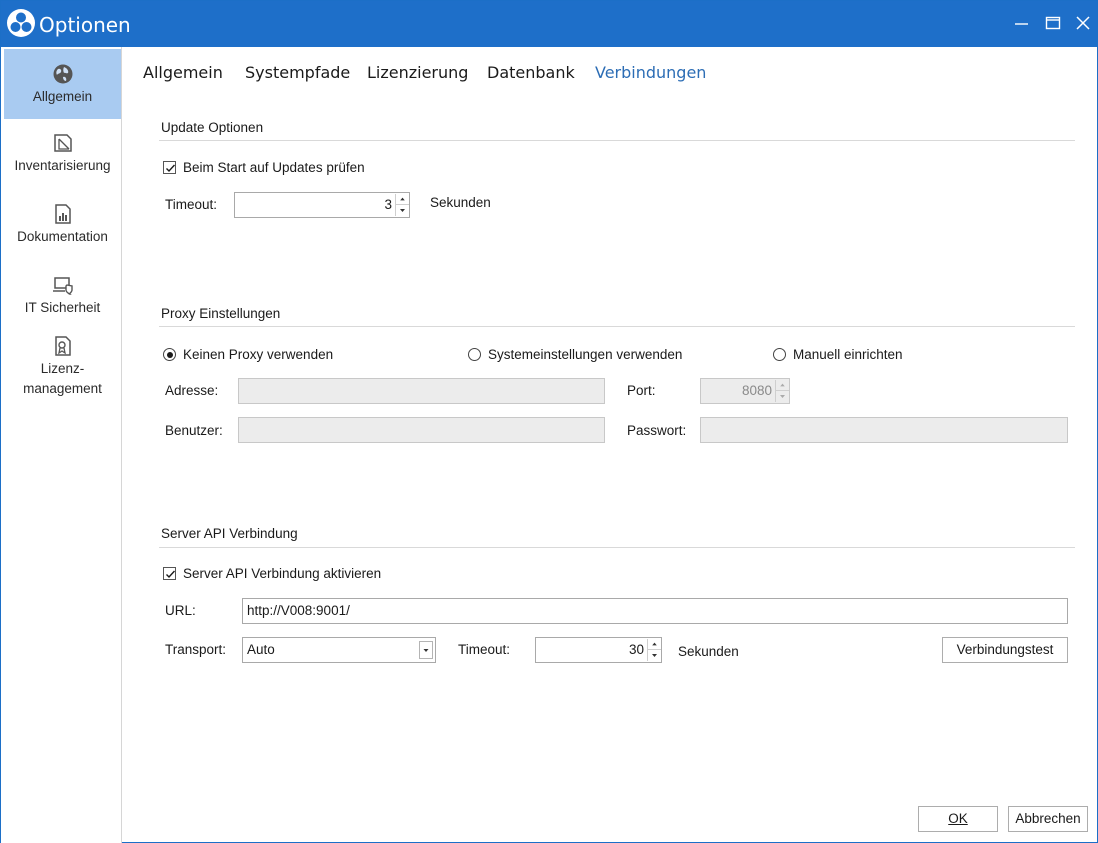  I want to click on proxy-none-radio, so click(169, 354).